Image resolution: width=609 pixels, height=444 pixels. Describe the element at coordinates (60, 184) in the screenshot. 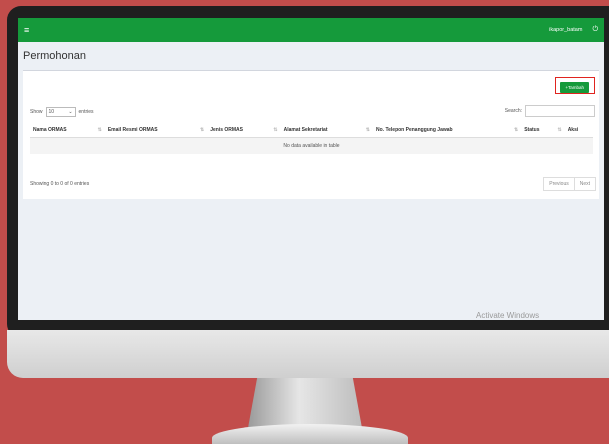

I see `table-info: Showing 0 to 0 of 0 entries` at that location.